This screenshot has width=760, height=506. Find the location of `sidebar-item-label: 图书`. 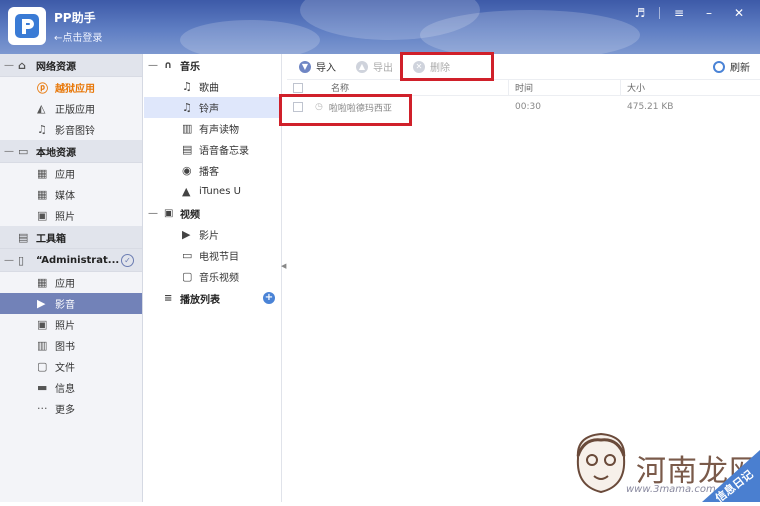

sidebar-item-label: 图书 is located at coordinates (65, 347).